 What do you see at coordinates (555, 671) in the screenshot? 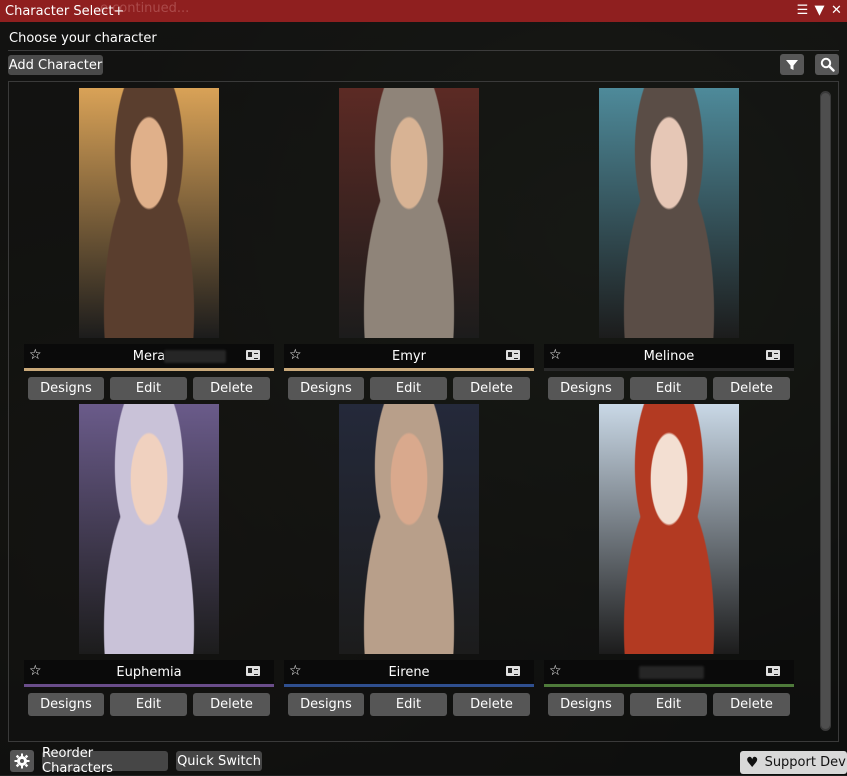
I see `favorite-star-icon: ☆` at bounding box center [555, 671].